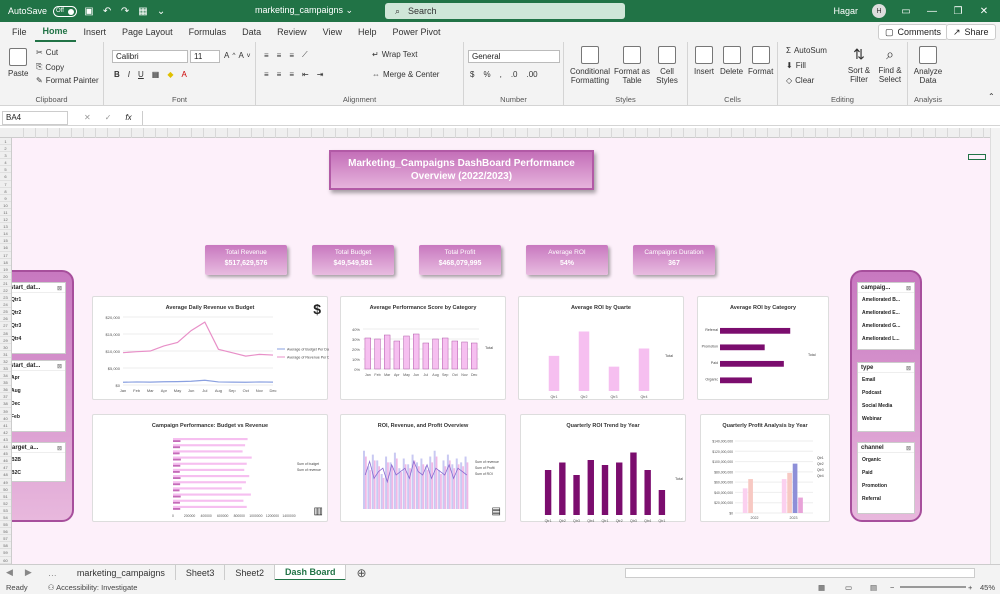 The image size is (1000, 594). I want to click on row-header: 8, so click(5, 191).